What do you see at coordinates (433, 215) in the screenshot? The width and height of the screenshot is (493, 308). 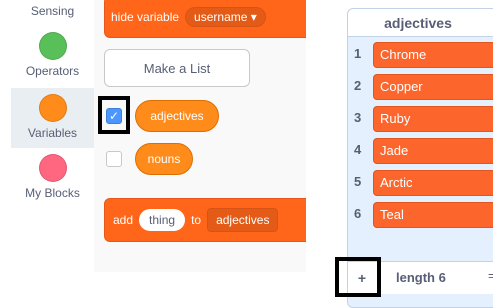 I see `list-item-value: Teal` at bounding box center [433, 215].